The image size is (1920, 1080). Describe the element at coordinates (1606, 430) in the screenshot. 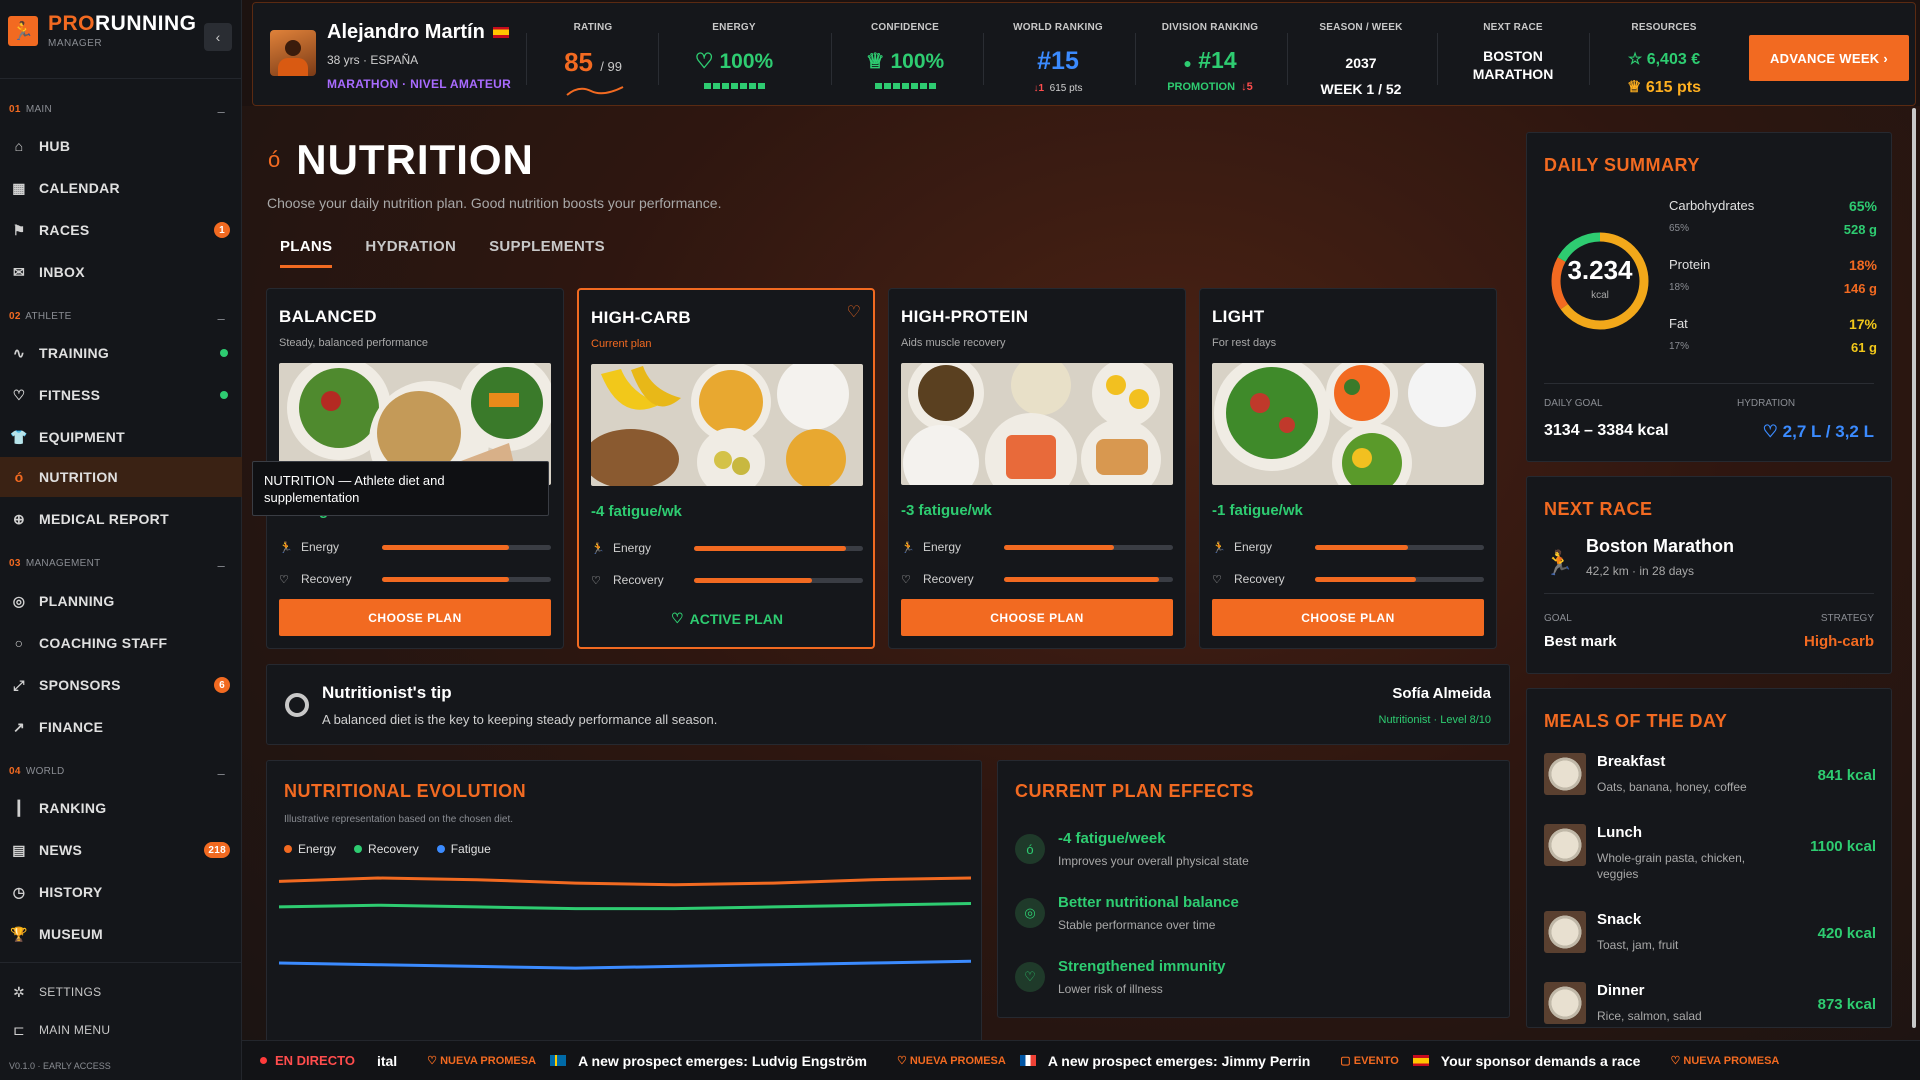

I see `daily-goal-value: 3134 – 3384 kcal` at that location.